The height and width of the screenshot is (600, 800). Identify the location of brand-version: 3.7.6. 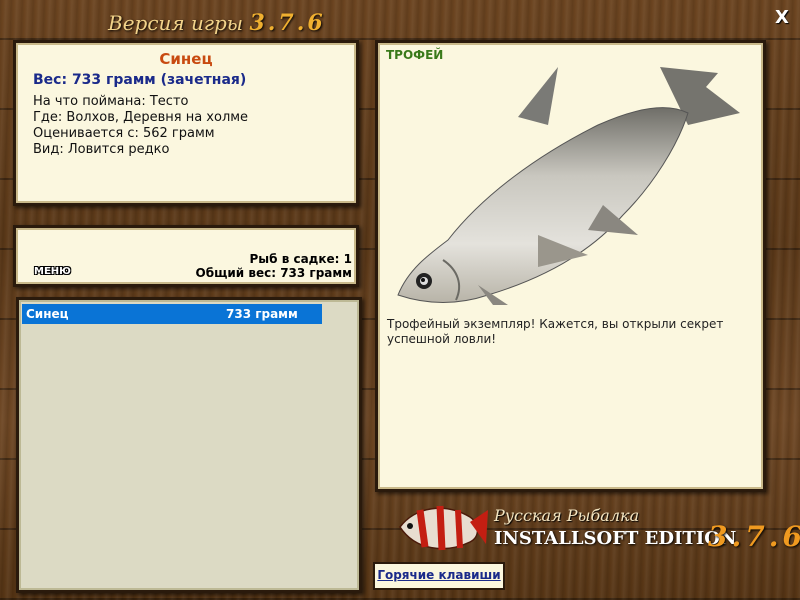
(754, 536).